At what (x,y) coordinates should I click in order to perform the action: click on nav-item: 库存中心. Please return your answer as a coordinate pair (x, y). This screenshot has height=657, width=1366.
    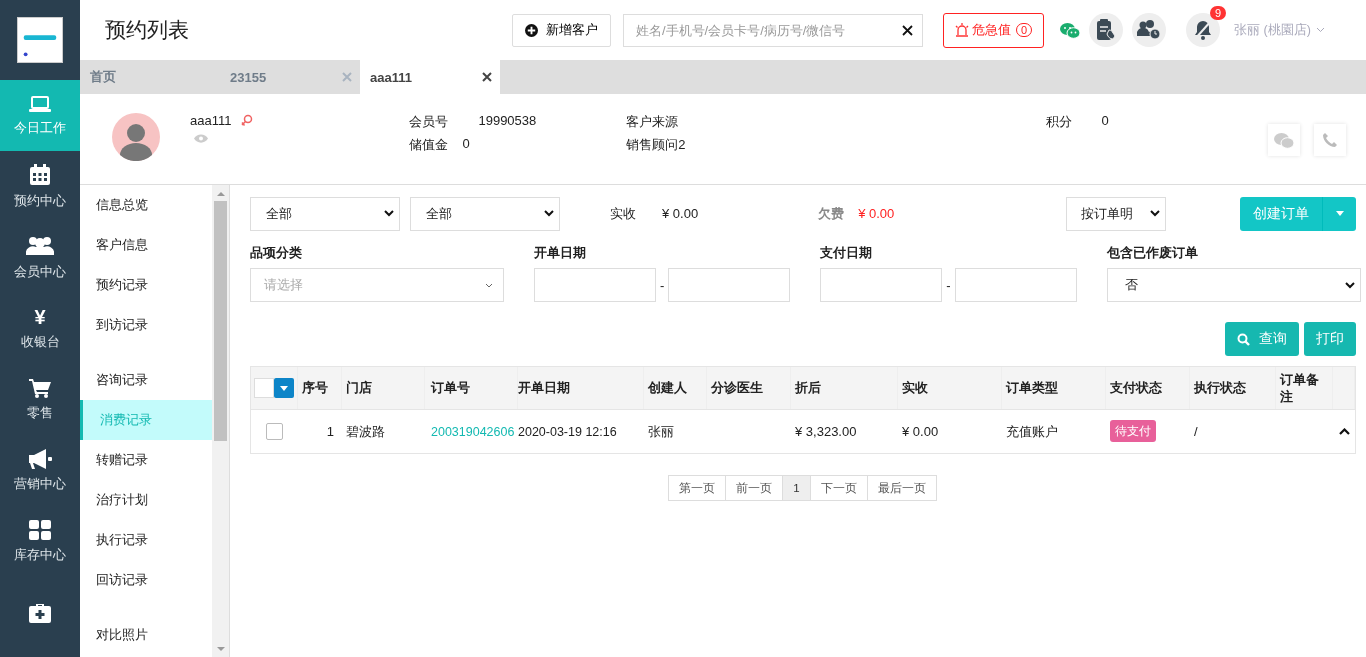
    Looking at the image, I should click on (40, 541).